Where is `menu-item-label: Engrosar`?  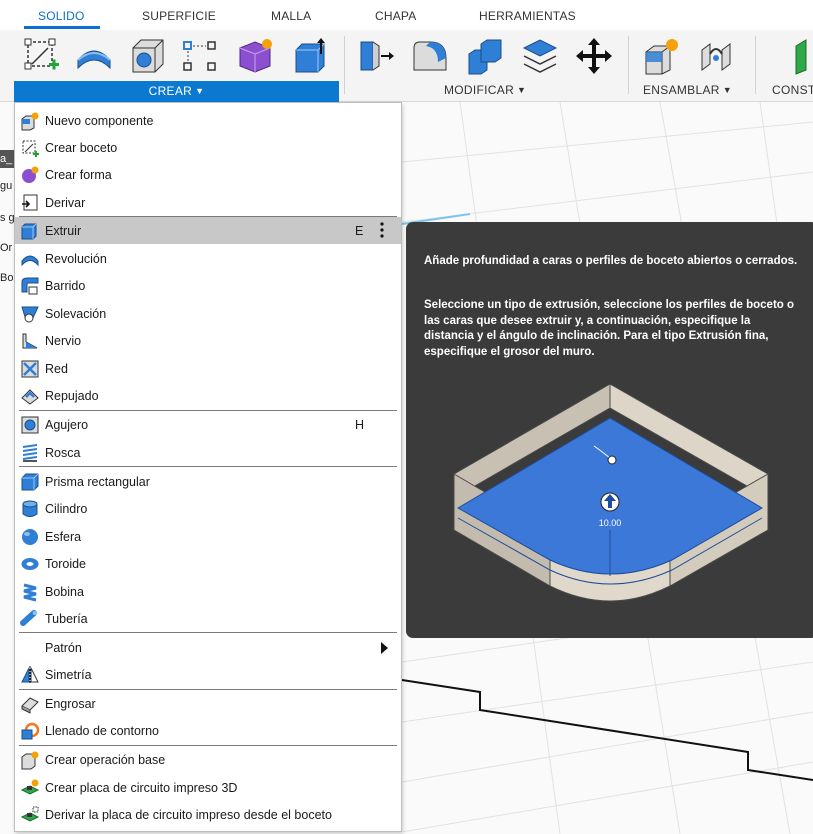
menu-item-label: Engrosar is located at coordinates (70, 704).